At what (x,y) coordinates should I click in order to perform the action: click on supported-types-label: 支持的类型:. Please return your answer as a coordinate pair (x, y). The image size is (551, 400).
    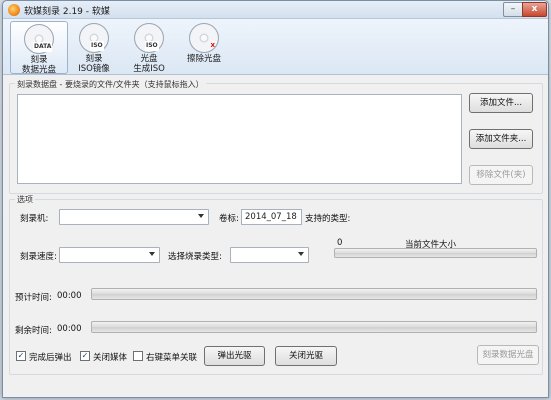
    Looking at the image, I should click on (328, 219).